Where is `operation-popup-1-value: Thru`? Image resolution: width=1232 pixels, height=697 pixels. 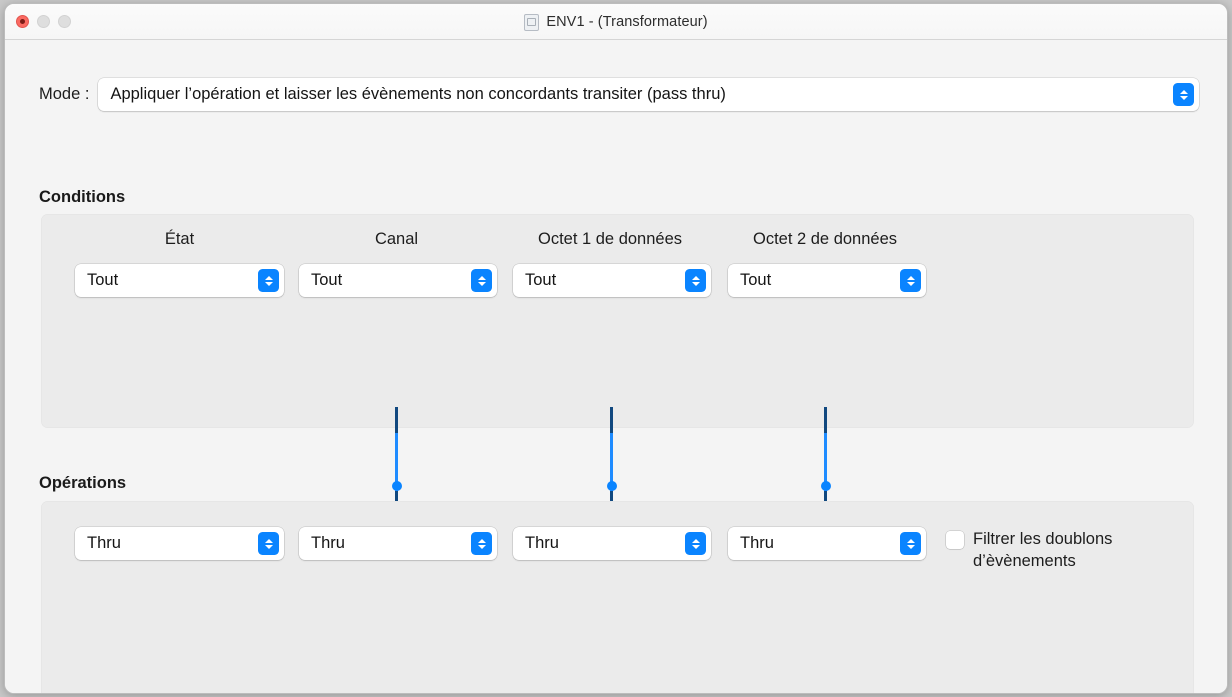 operation-popup-1-value: Thru is located at coordinates (104, 543).